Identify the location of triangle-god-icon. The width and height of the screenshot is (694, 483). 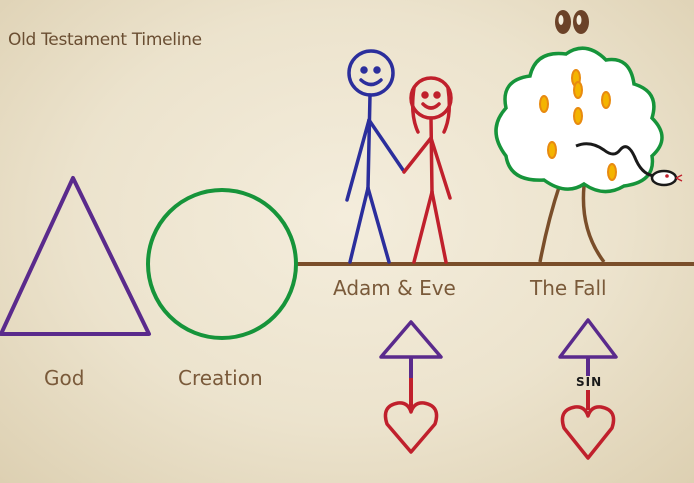
(75, 256).